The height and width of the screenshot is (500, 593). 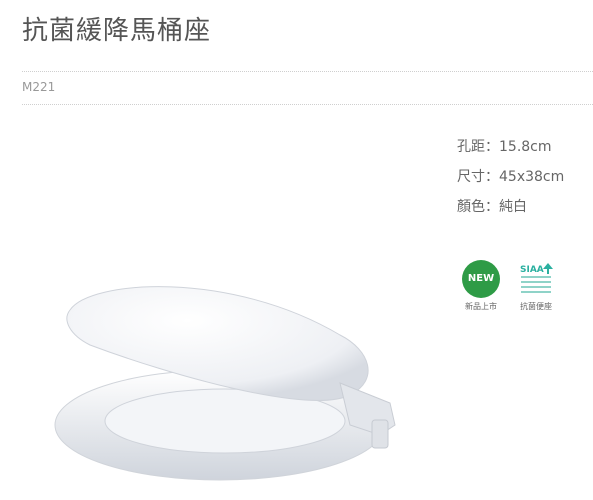 I want to click on spec-color: 顏色：純白, so click(x=492, y=207).